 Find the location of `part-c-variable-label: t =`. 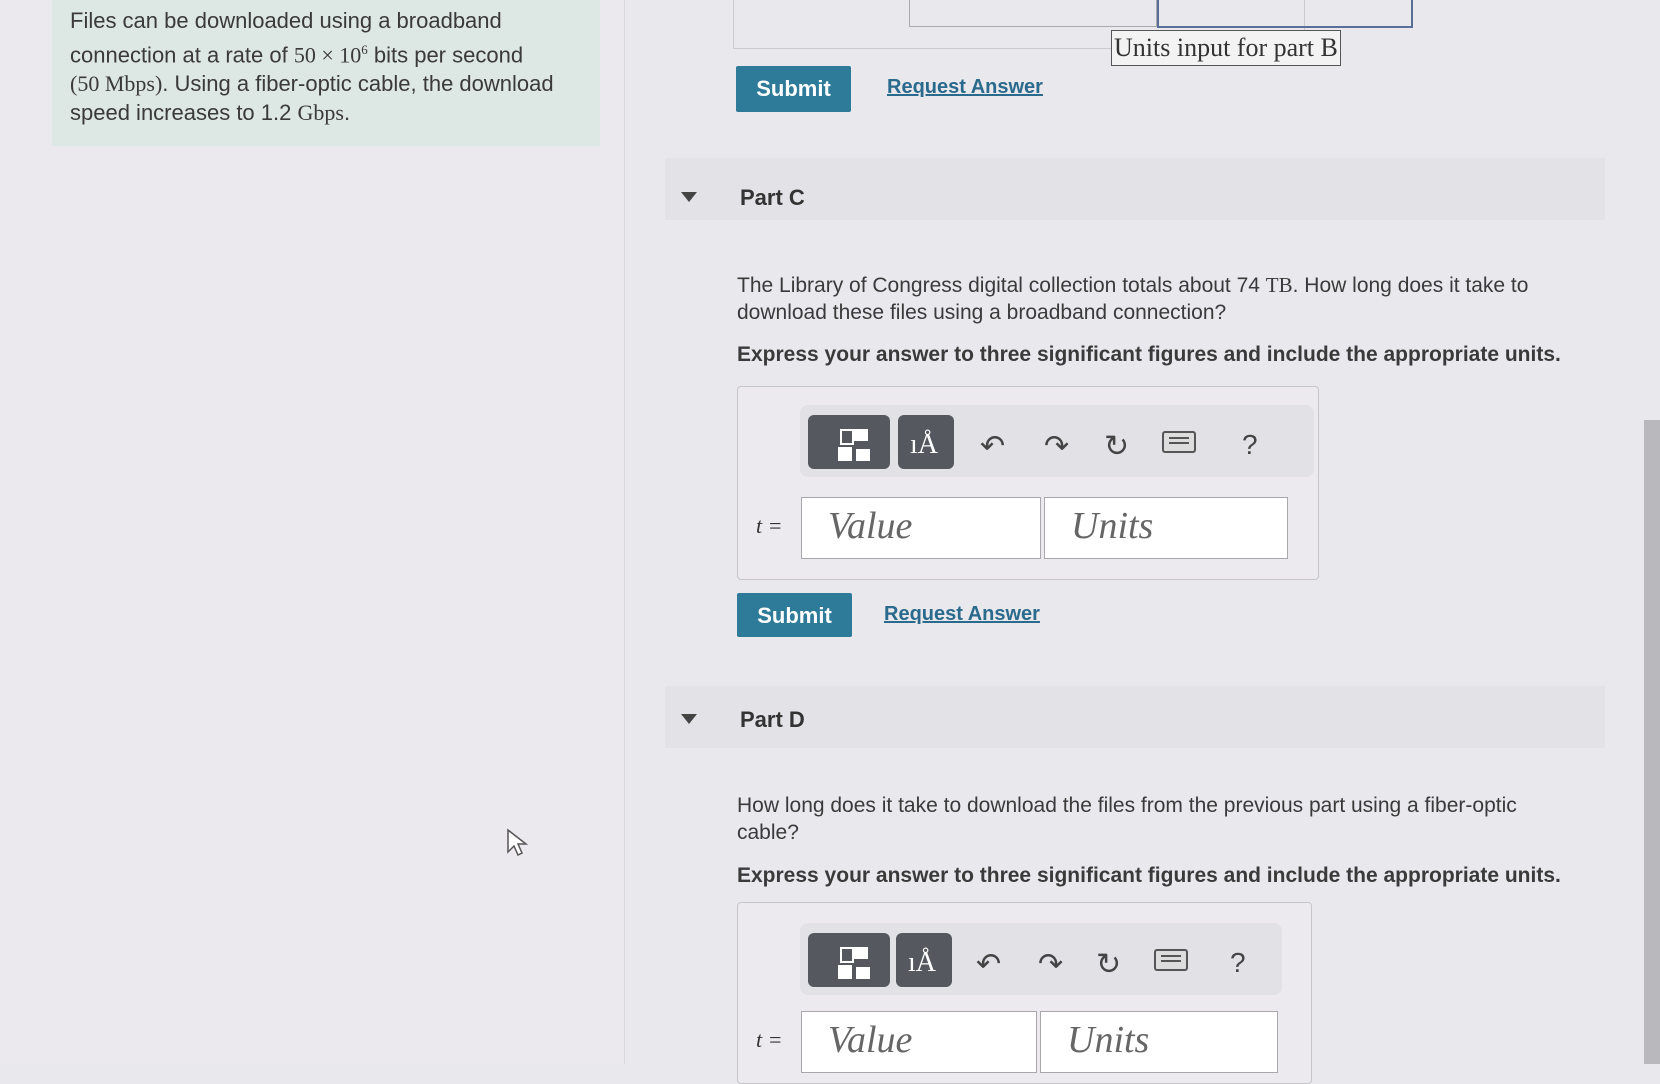

part-c-variable-label: t = is located at coordinates (769, 525).